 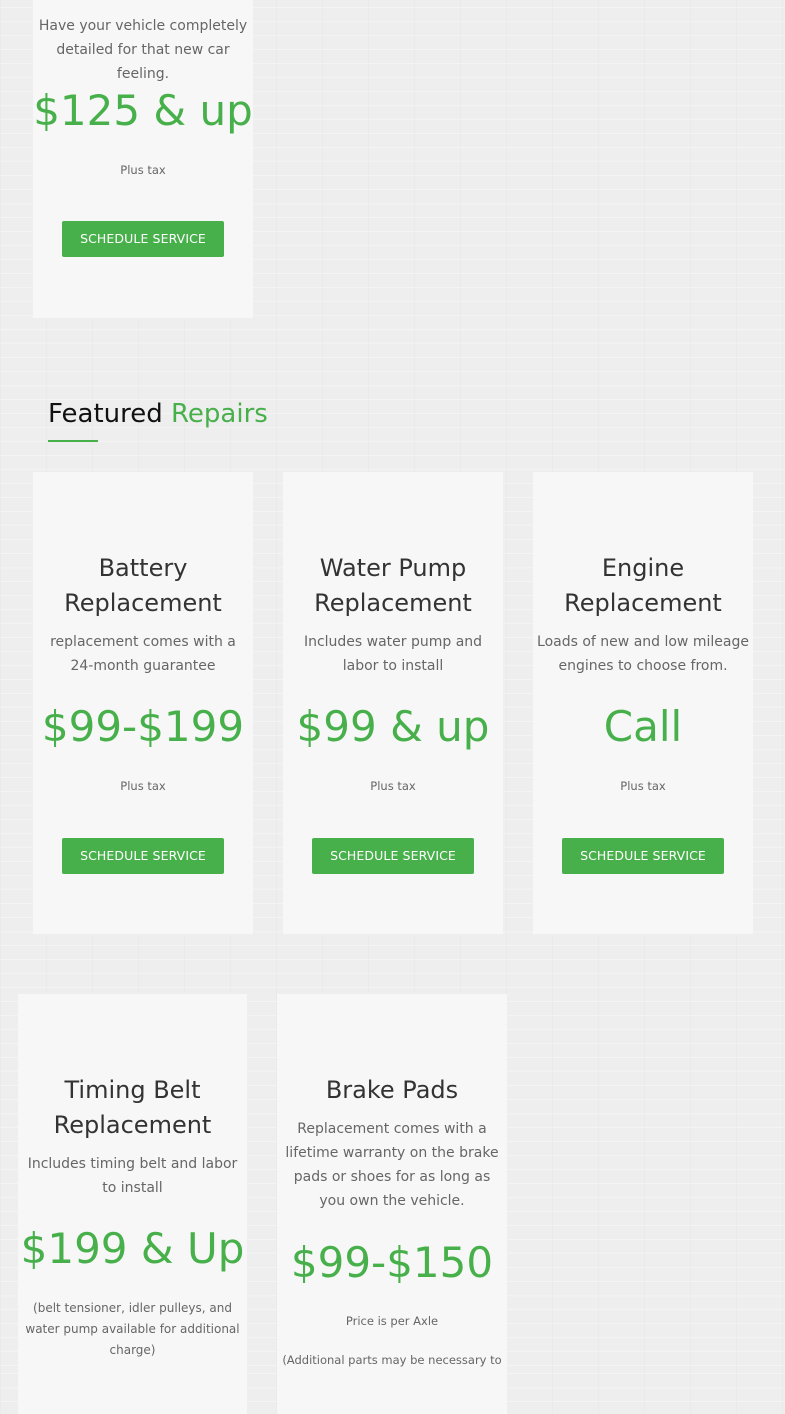 What do you see at coordinates (143, 110) in the screenshot?
I see `card-price: $125 & up` at bounding box center [143, 110].